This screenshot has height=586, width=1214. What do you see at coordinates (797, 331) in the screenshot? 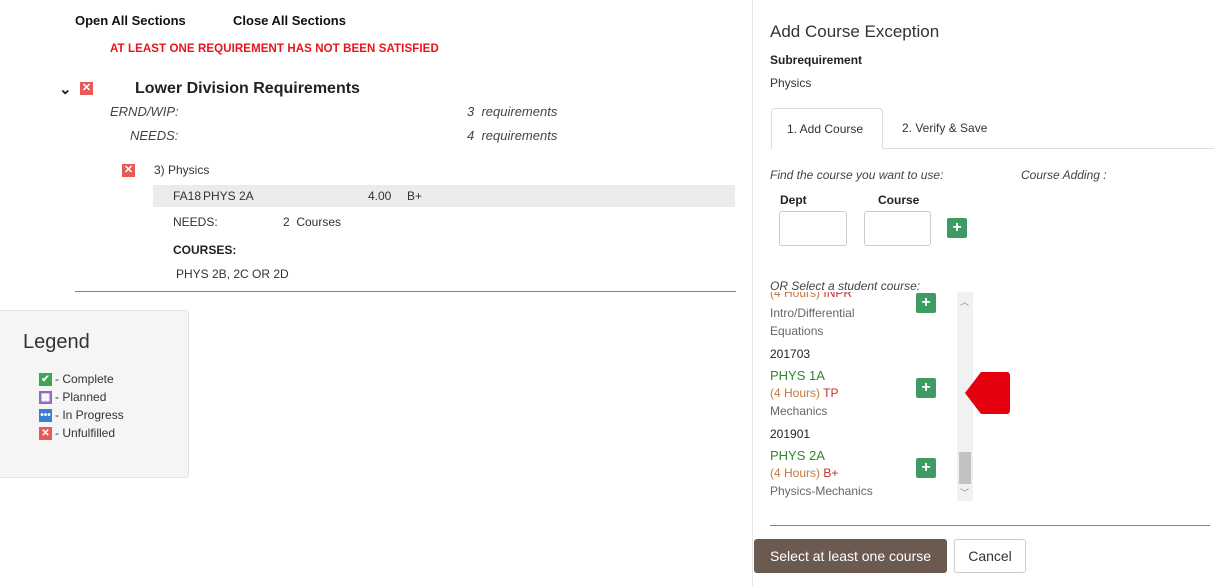
I see `course-desc: Equations` at bounding box center [797, 331].